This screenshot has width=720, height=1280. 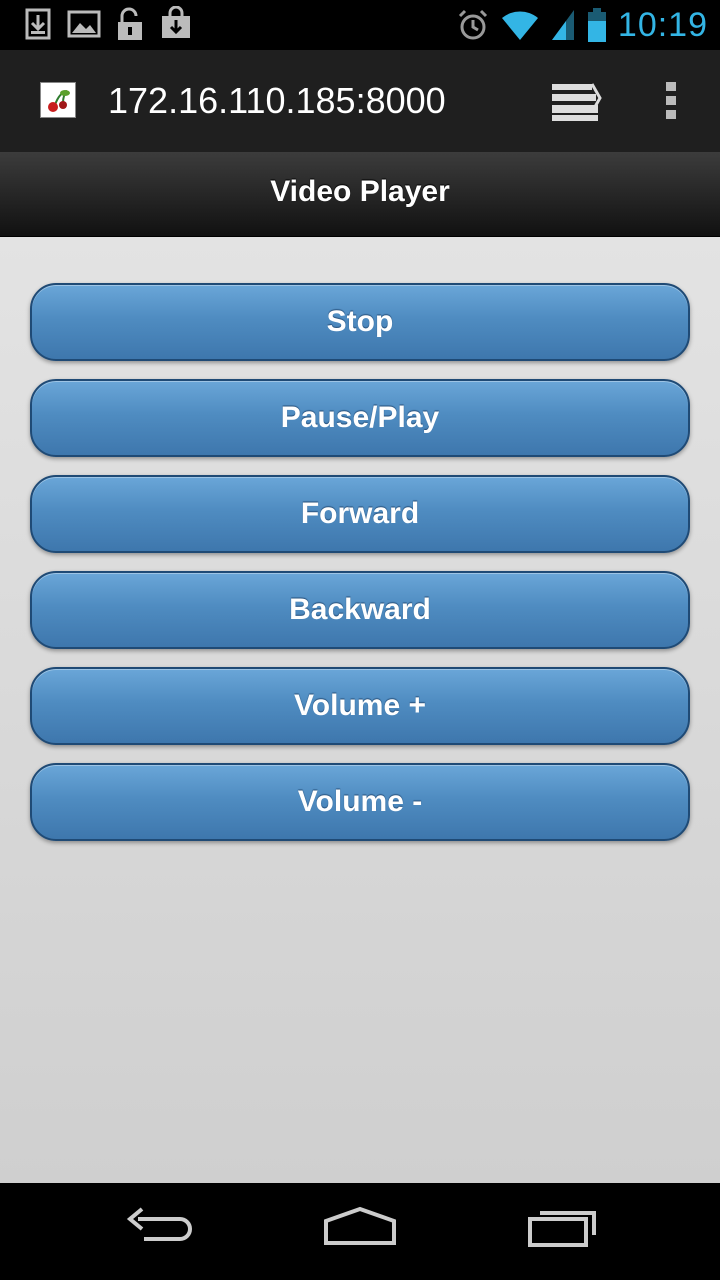 I want to click on navigation-bar, so click(x=360, y=1231).